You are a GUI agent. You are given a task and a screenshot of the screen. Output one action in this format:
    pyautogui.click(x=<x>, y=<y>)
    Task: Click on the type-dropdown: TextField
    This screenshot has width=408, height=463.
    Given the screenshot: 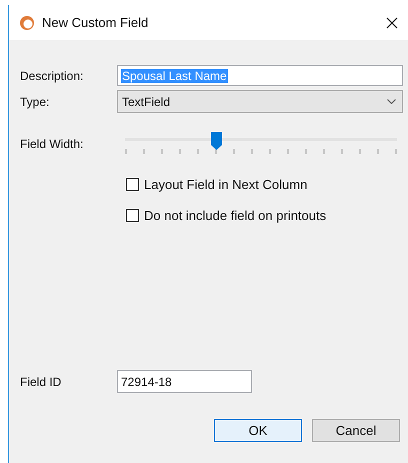 What is the action you would take?
    pyautogui.click(x=260, y=101)
    